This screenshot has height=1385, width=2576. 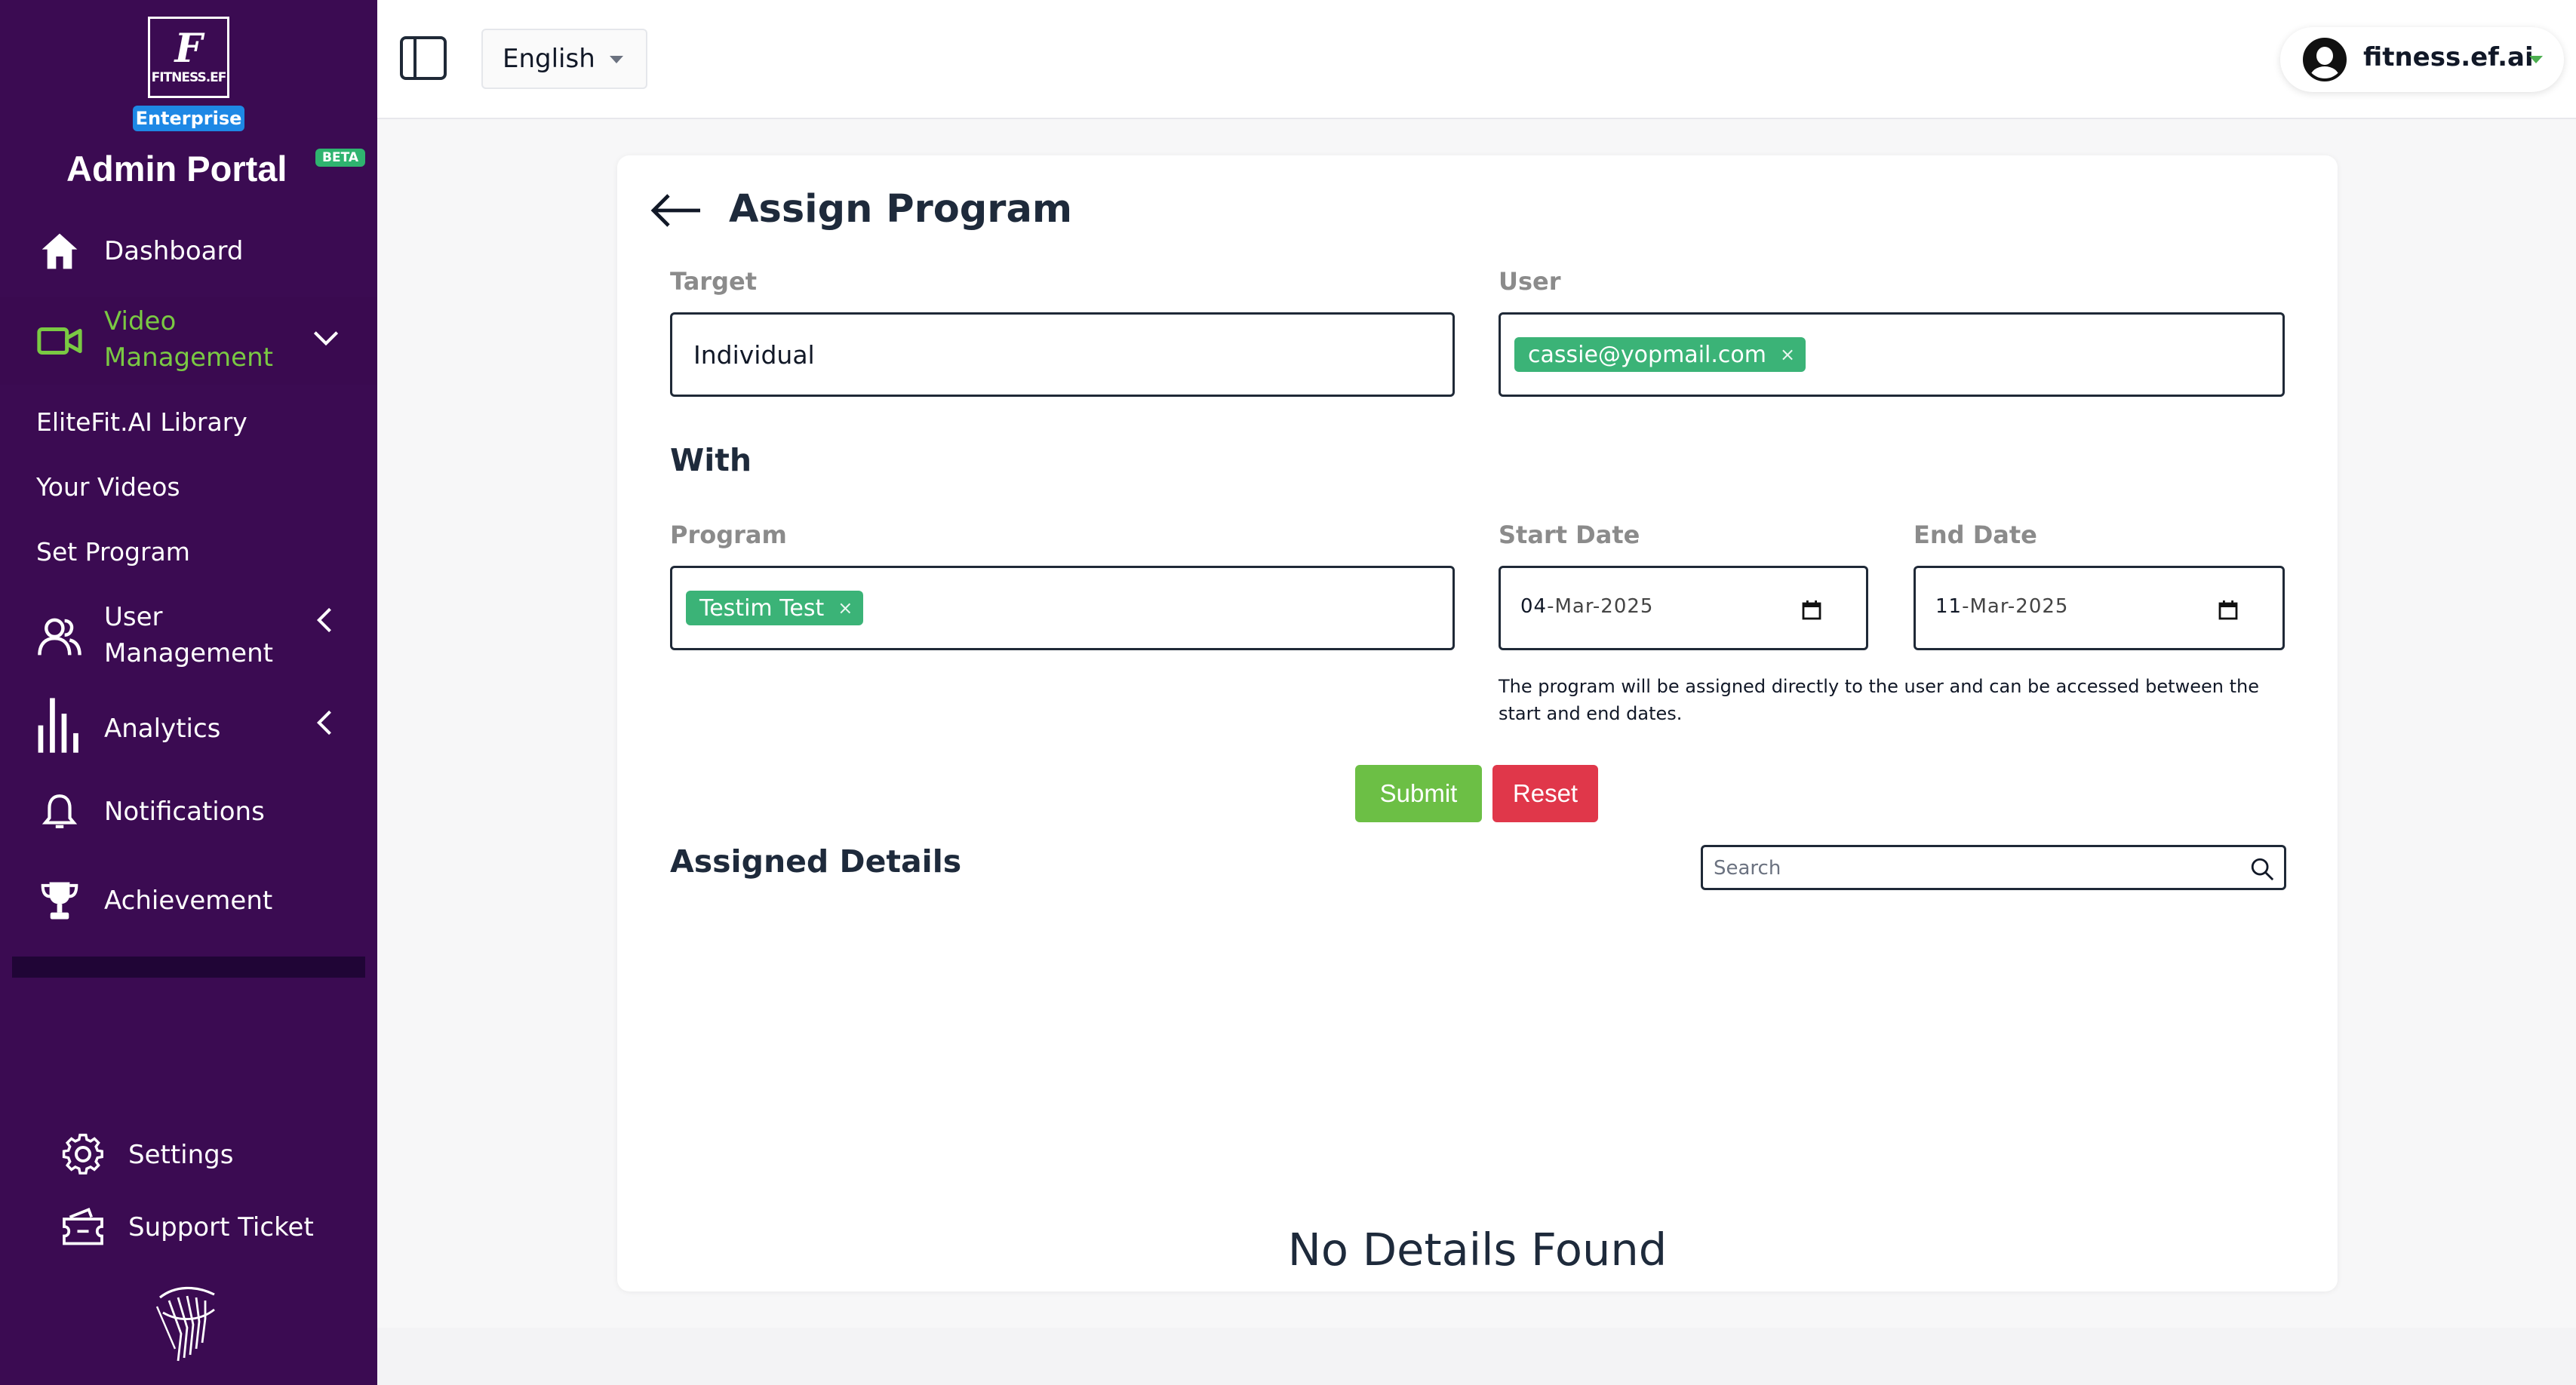 I want to click on sidebar-subitem-set-program: Set Program, so click(x=113, y=552).